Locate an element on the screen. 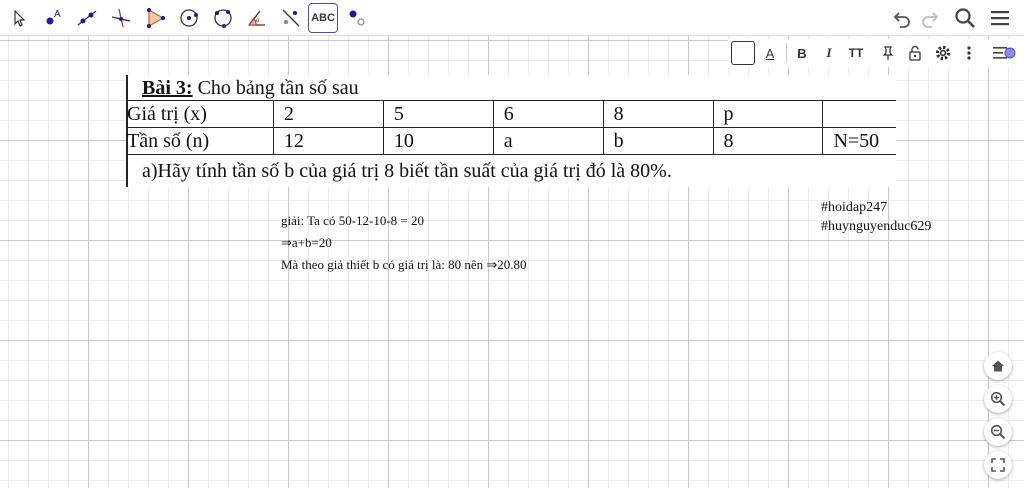  search-button is located at coordinates (965, 18).